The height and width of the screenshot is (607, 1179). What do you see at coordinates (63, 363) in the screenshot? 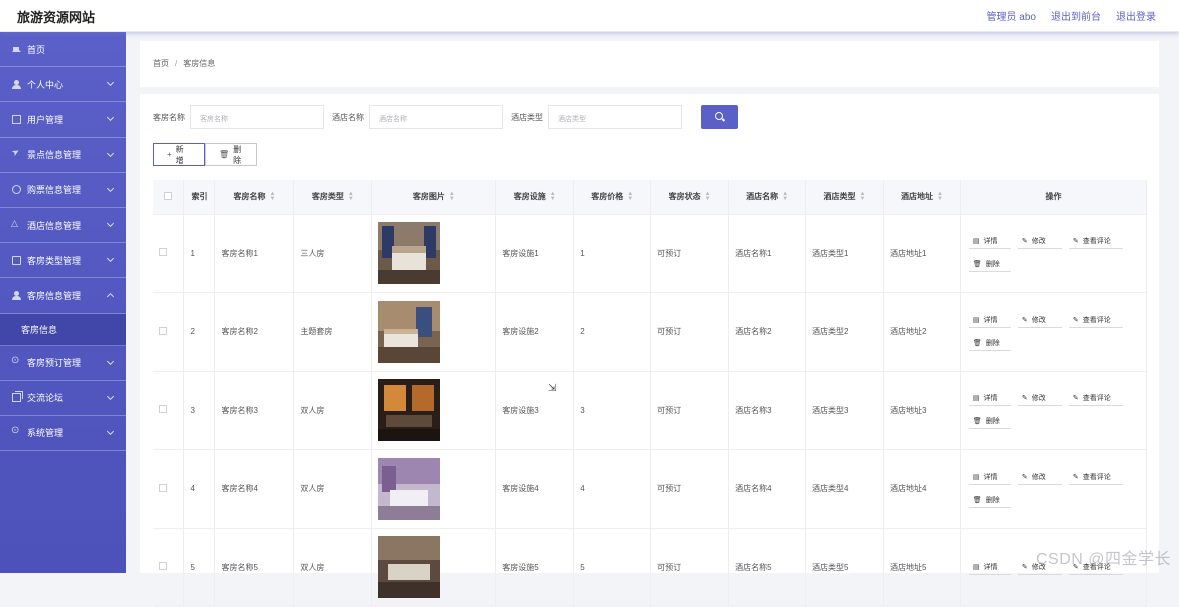
I see `sidebar-item-bookings: 客房预订管理` at bounding box center [63, 363].